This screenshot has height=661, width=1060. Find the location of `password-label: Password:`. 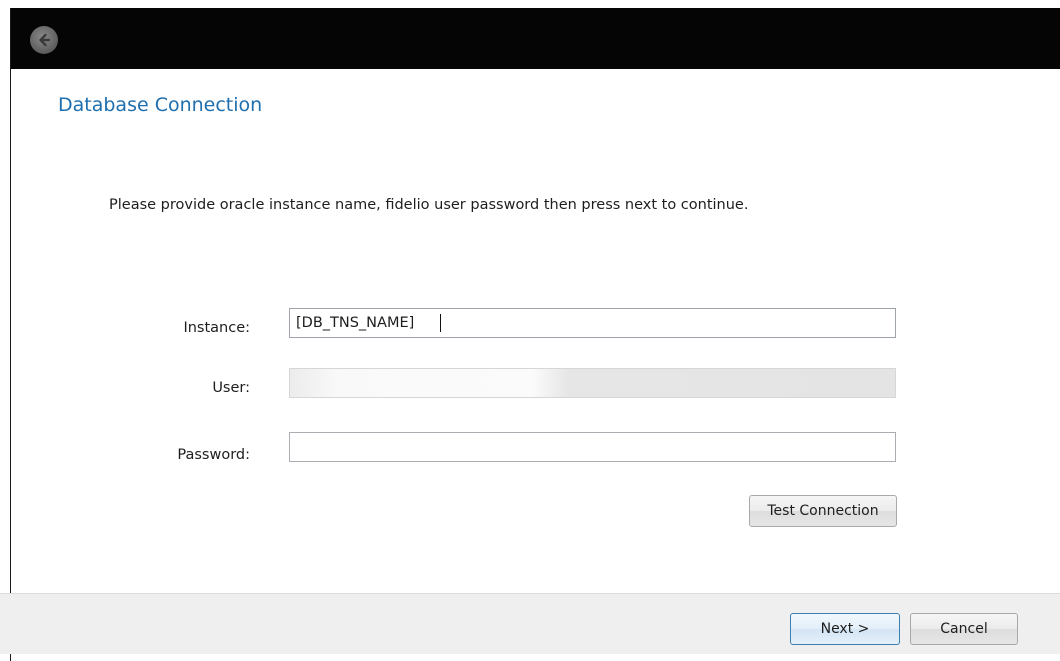

password-label: Password: is located at coordinates (213, 455).